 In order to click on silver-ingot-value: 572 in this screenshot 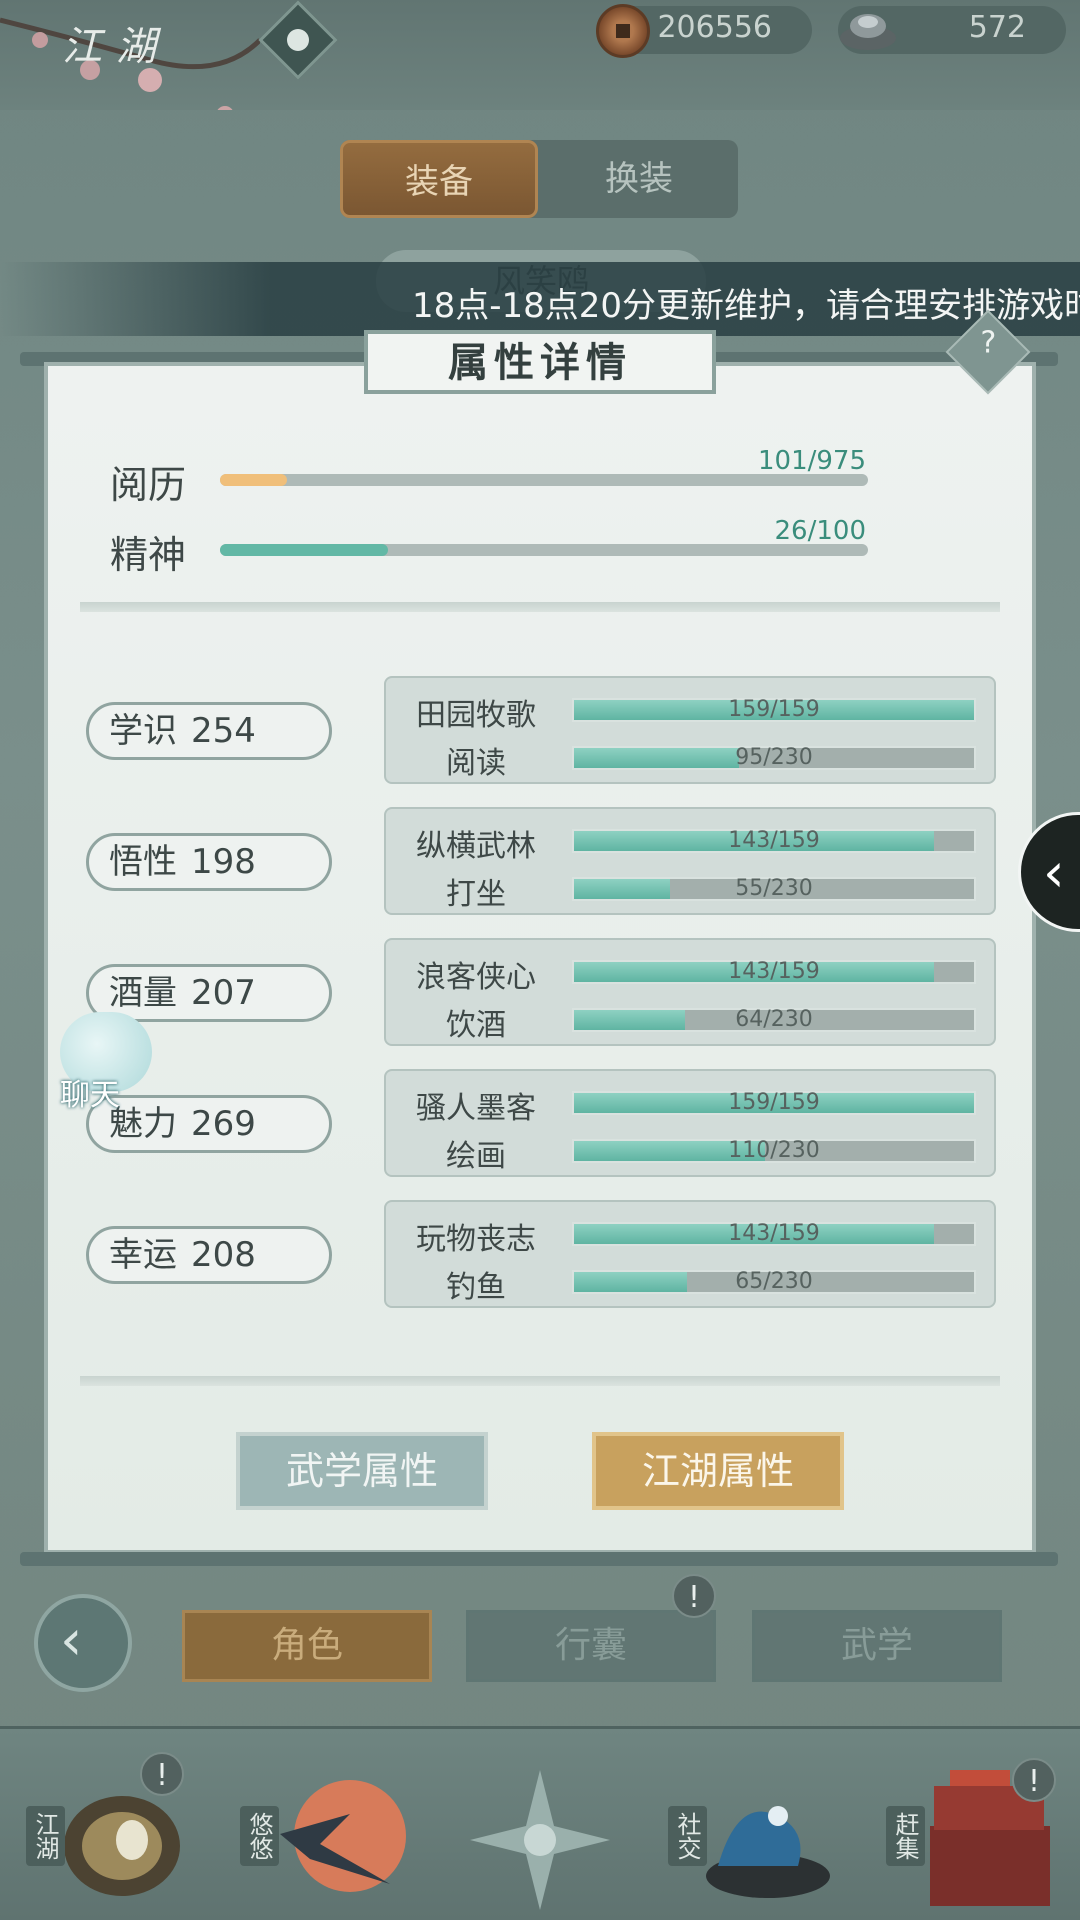, I will do `click(997, 27)`.